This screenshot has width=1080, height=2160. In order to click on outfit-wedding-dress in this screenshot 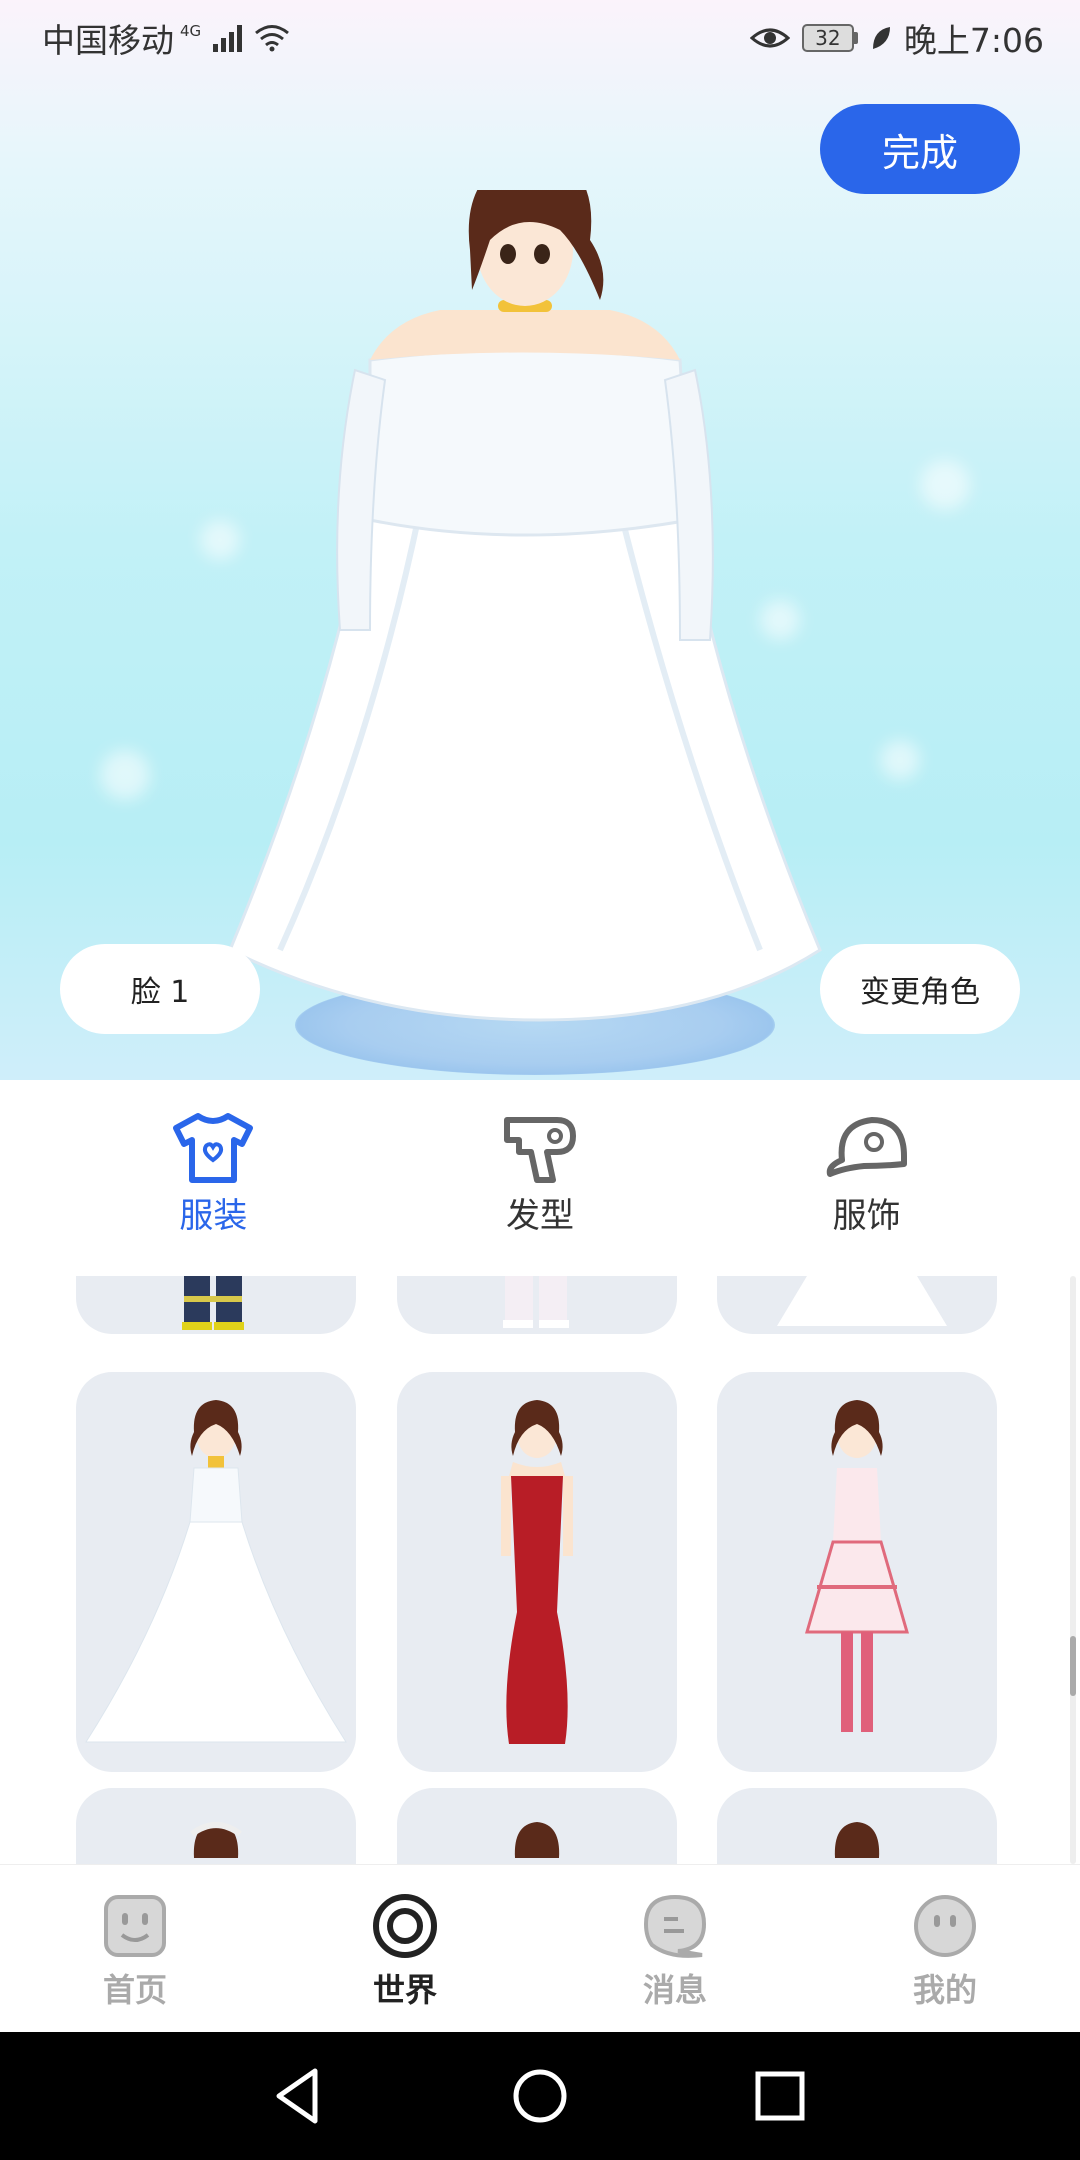, I will do `click(216, 1571)`.